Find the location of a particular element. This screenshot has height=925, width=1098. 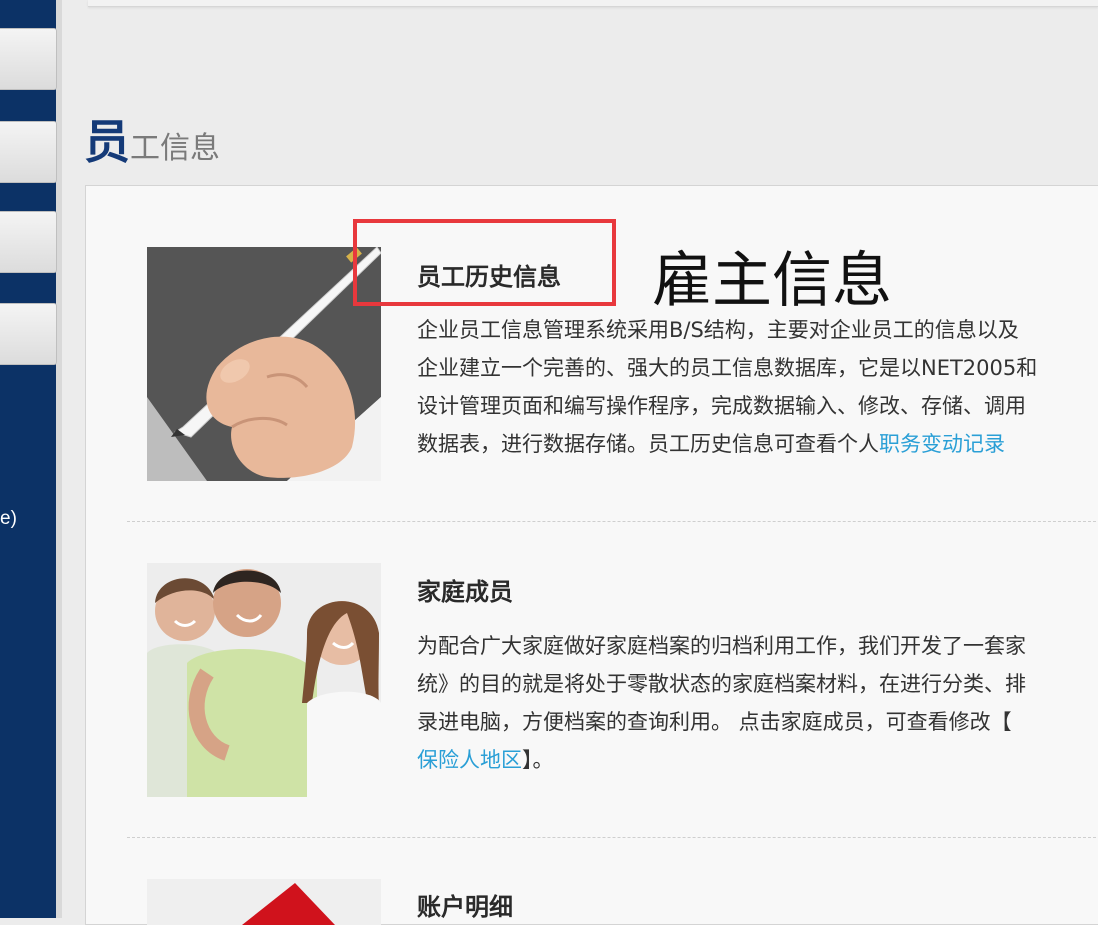

desc-line: 为配合广大家庭做好家庭档案的归档利用工作，我们开发了一套家 is located at coordinates (721, 646).